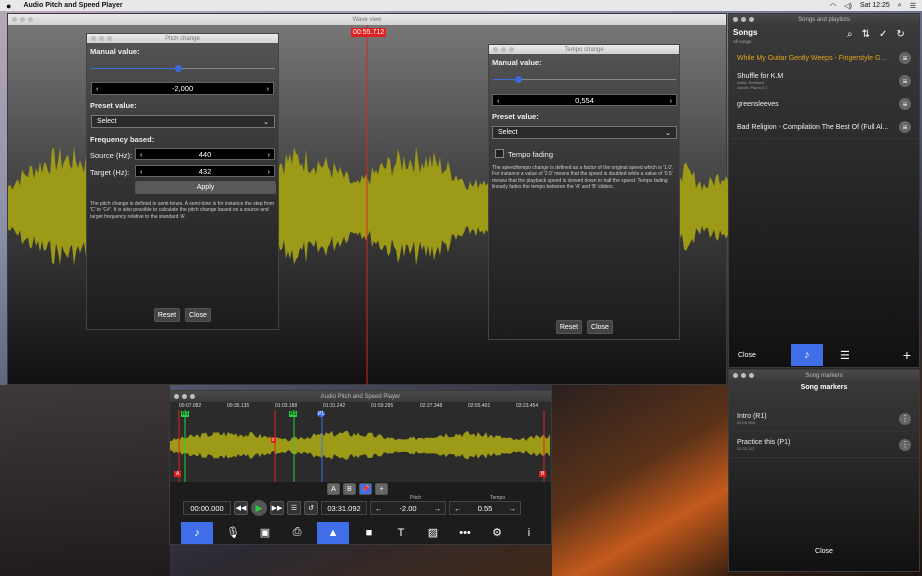 Image resolution: width=922 pixels, height=576 pixels. Describe the element at coordinates (178, 68) in the screenshot. I see `pitch-slider-knob` at that location.